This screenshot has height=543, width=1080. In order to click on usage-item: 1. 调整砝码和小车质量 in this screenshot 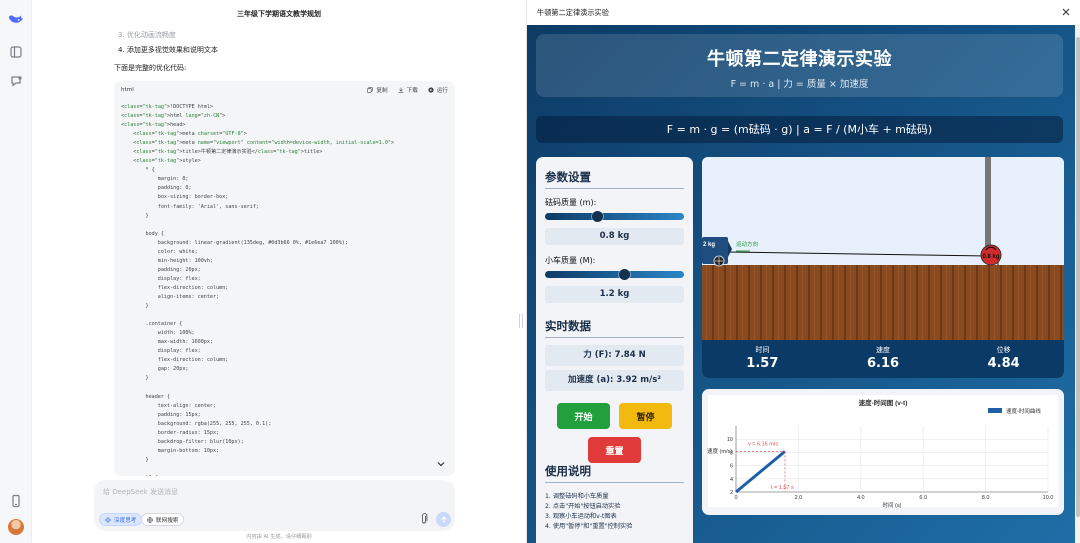, I will do `click(577, 496)`.